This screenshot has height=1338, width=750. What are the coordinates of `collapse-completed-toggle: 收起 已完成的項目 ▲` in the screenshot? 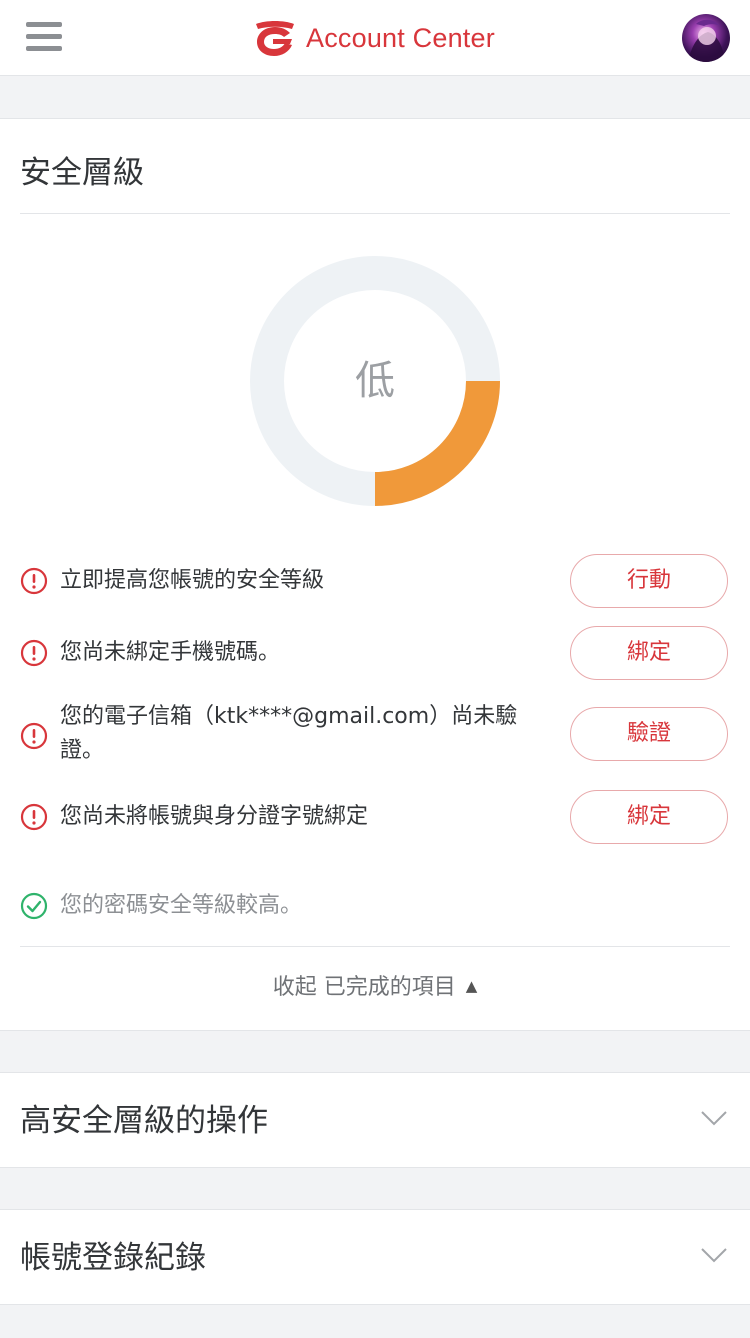 It's located at (375, 985).